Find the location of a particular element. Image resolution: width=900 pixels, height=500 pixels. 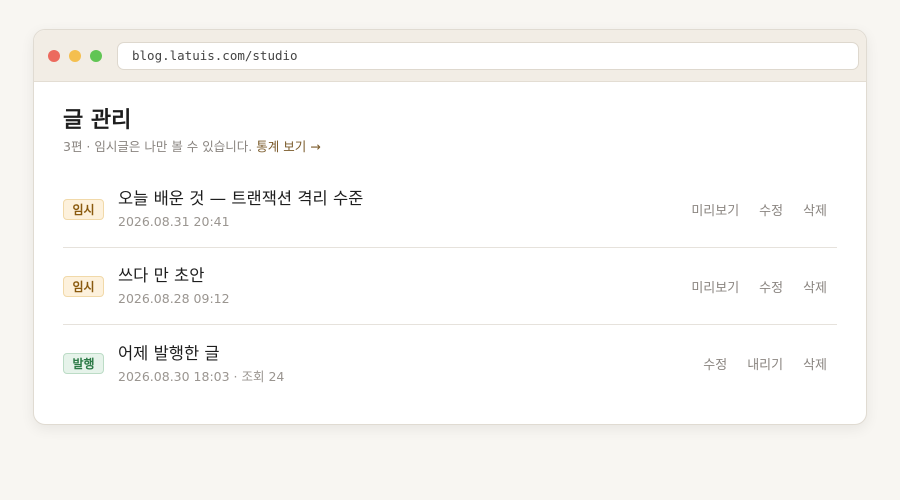

post-count-note: 3편 · 임시글은 나만 볼 수 있습니다. is located at coordinates (158, 146).